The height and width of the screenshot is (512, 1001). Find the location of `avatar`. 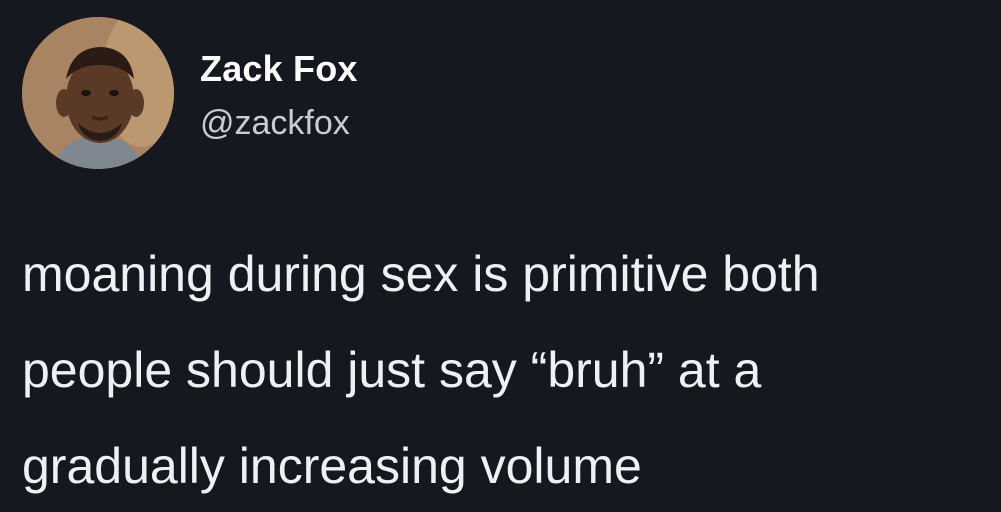

avatar is located at coordinates (98, 93).